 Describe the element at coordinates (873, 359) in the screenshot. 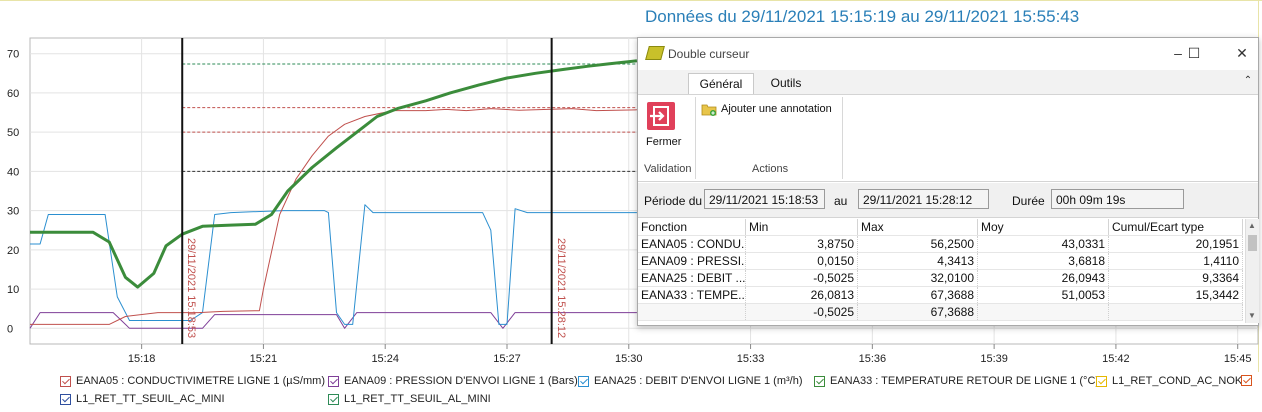

I see `x-tick-label: 15:36` at that location.